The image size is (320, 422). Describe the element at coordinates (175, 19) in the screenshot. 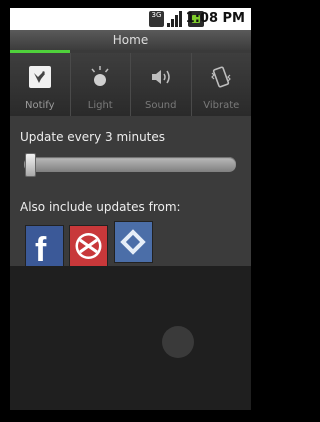

I see `signal-icon` at that location.